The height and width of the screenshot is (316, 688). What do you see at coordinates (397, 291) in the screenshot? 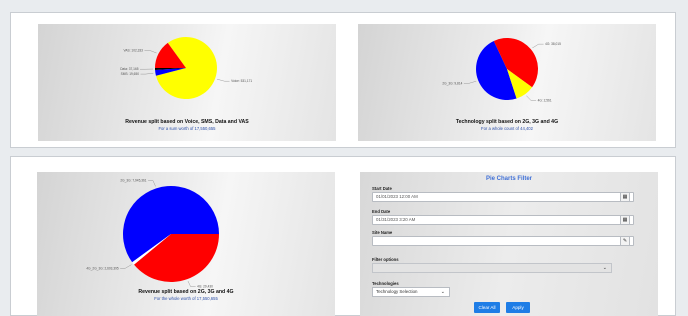
I see `technologies-value: Technology Selection` at bounding box center [397, 291].